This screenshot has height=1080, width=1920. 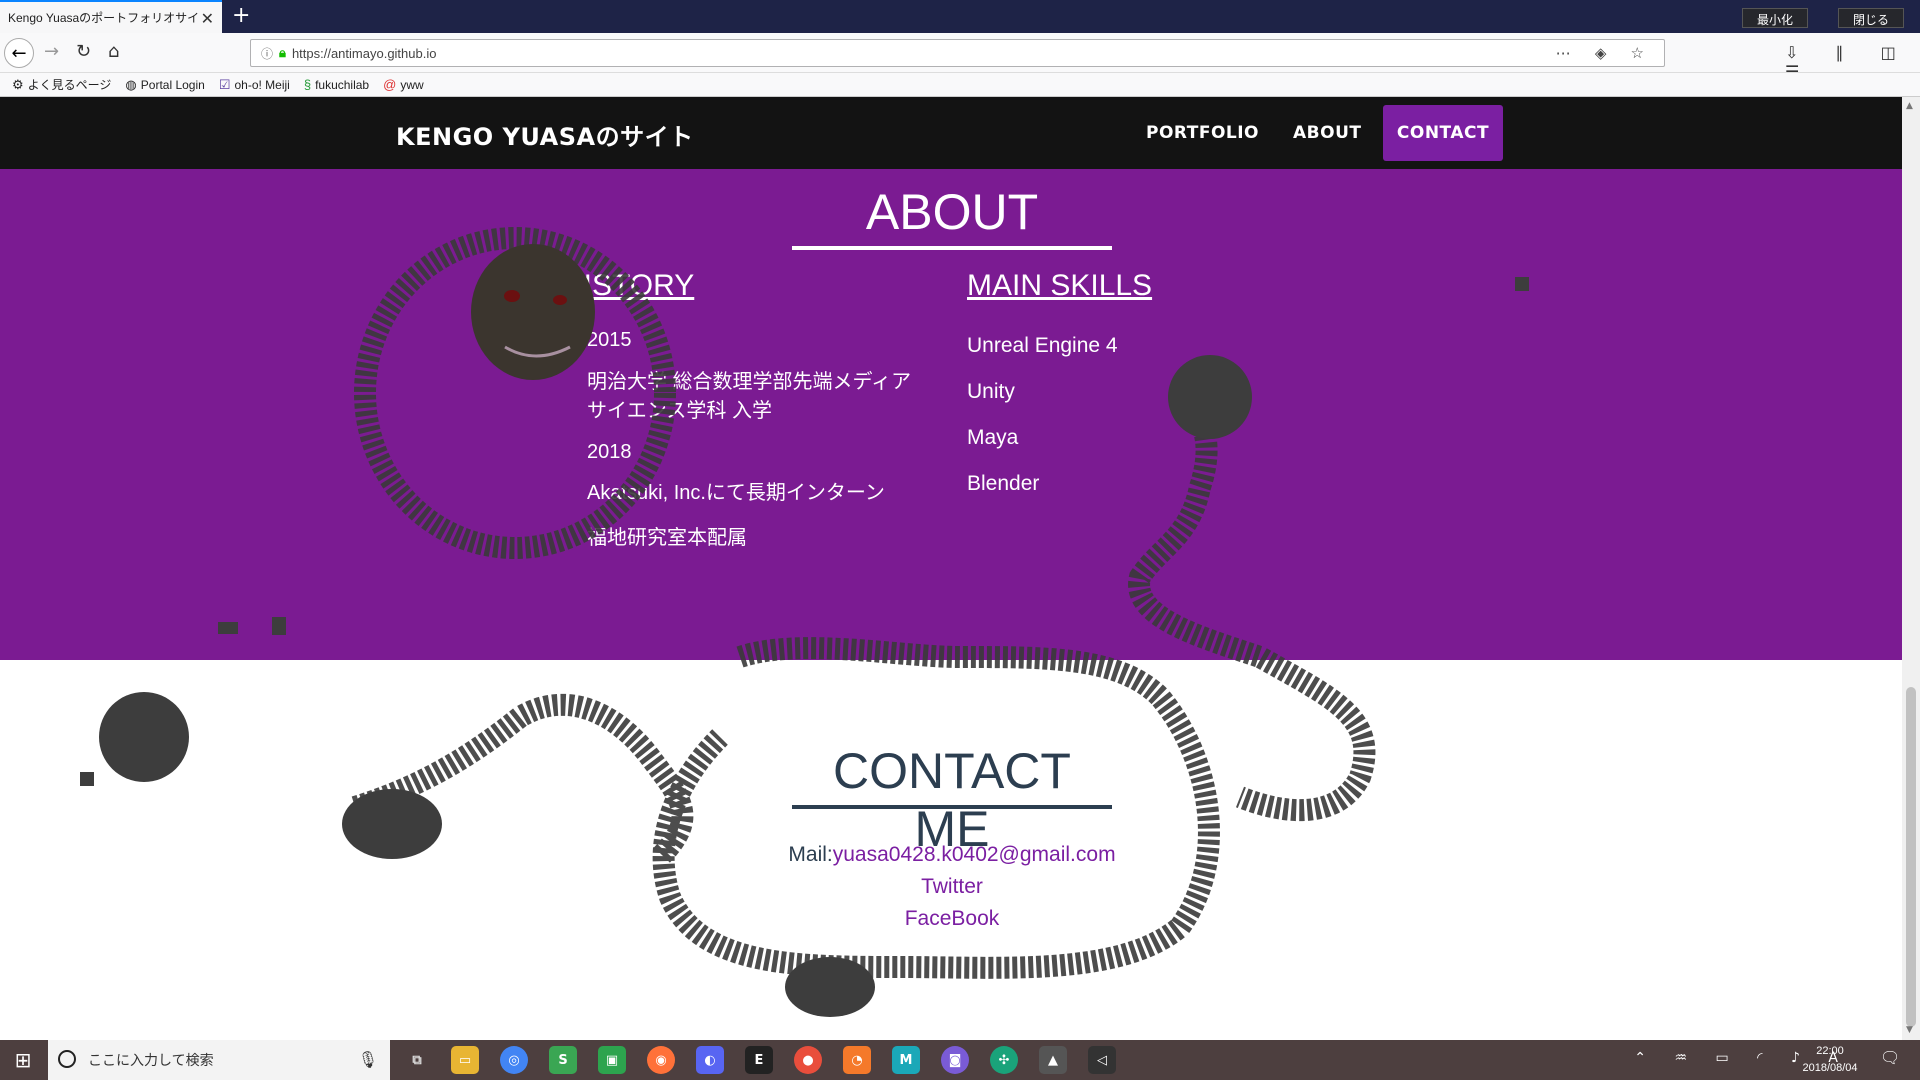 I want to click on history-line: Akatsuki, Inc.にて長期インターン, so click(x=736, y=493).